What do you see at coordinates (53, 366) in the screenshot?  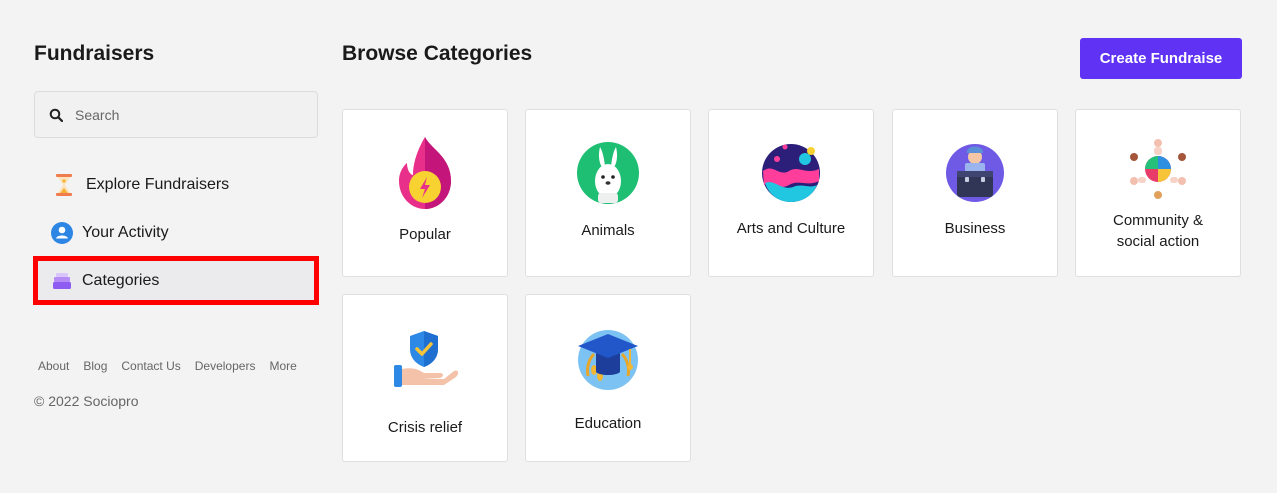 I see `footer-link-about: About` at bounding box center [53, 366].